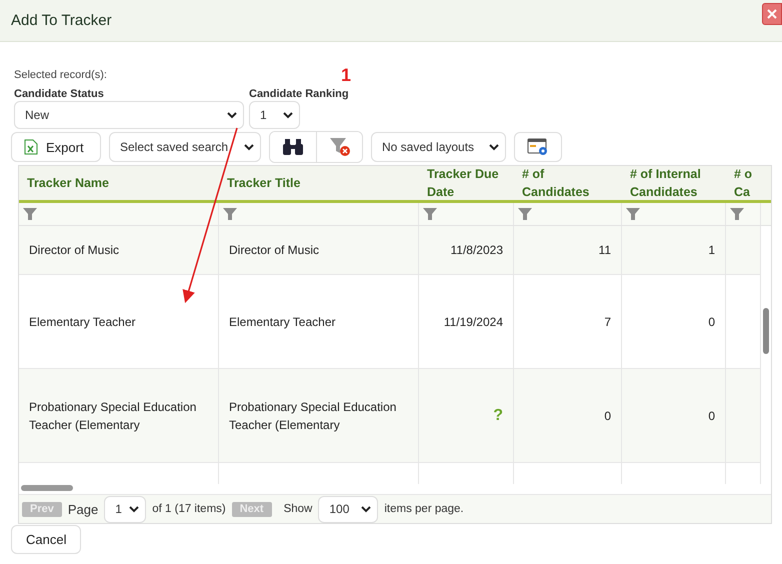 This screenshot has width=782, height=564. Describe the element at coordinates (129, 115) in the screenshot. I see `candidate-status-select: New` at that location.